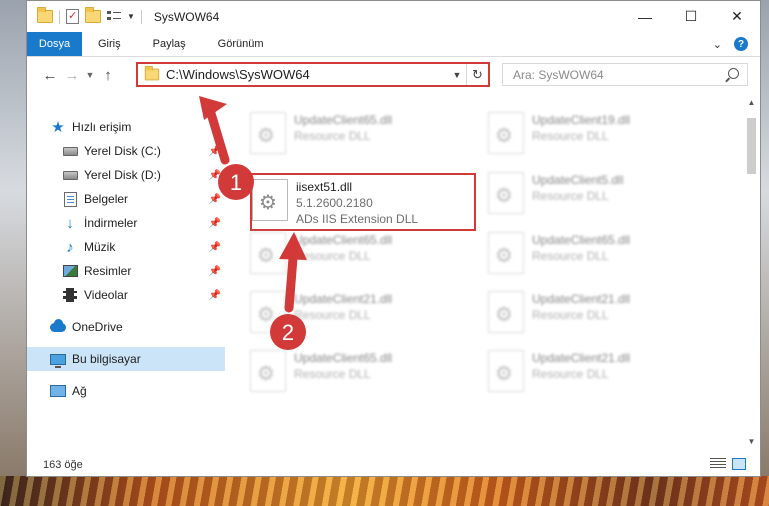 The height and width of the screenshot is (506, 769). Describe the element at coordinates (126, 175) in the screenshot. I see `sidebar-item-local-disk-d: Yerel Disk (D:) 📌` at that location.